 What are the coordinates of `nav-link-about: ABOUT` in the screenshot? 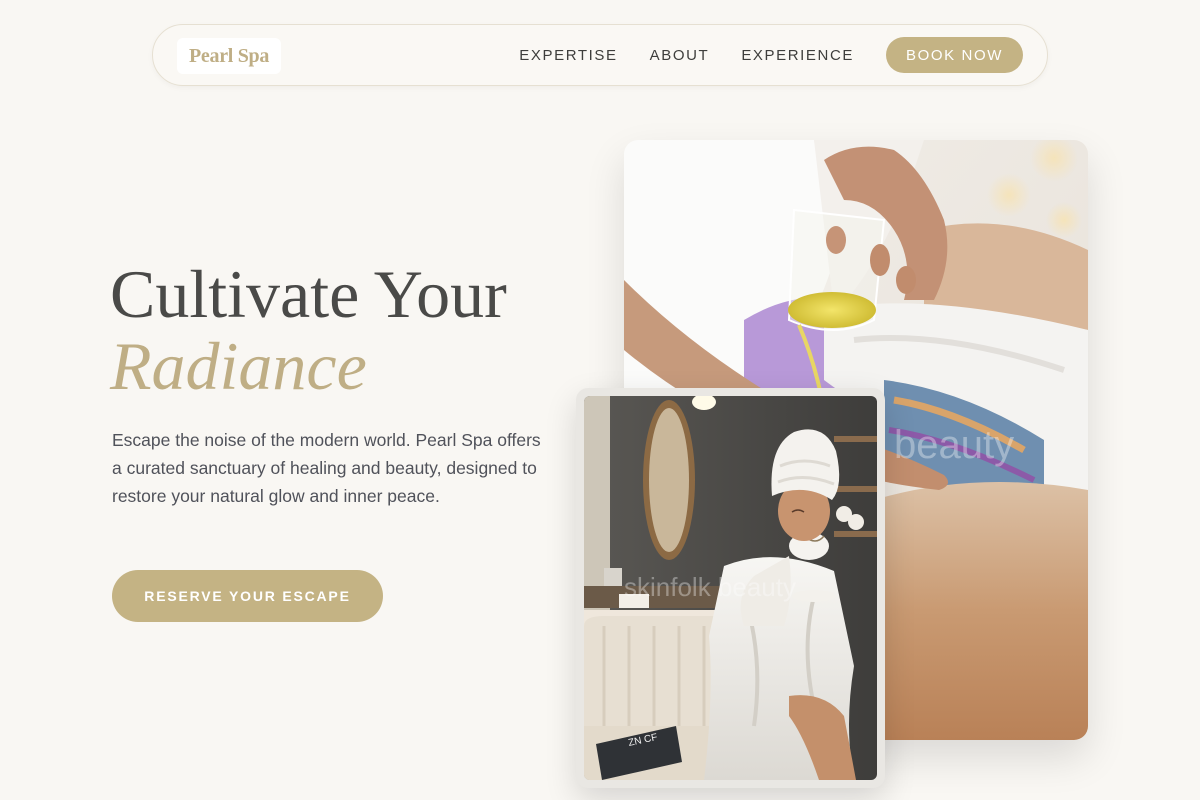 It's located at (680, 55).